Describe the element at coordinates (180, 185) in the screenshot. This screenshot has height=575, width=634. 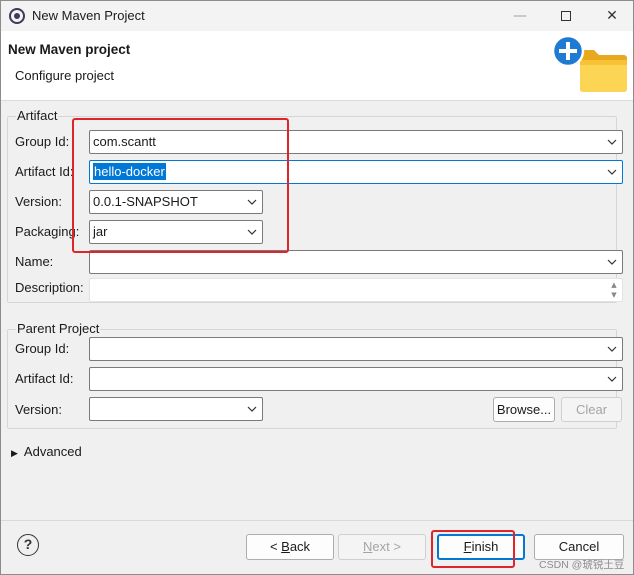
I see `highlight-box-artifact` at that location.